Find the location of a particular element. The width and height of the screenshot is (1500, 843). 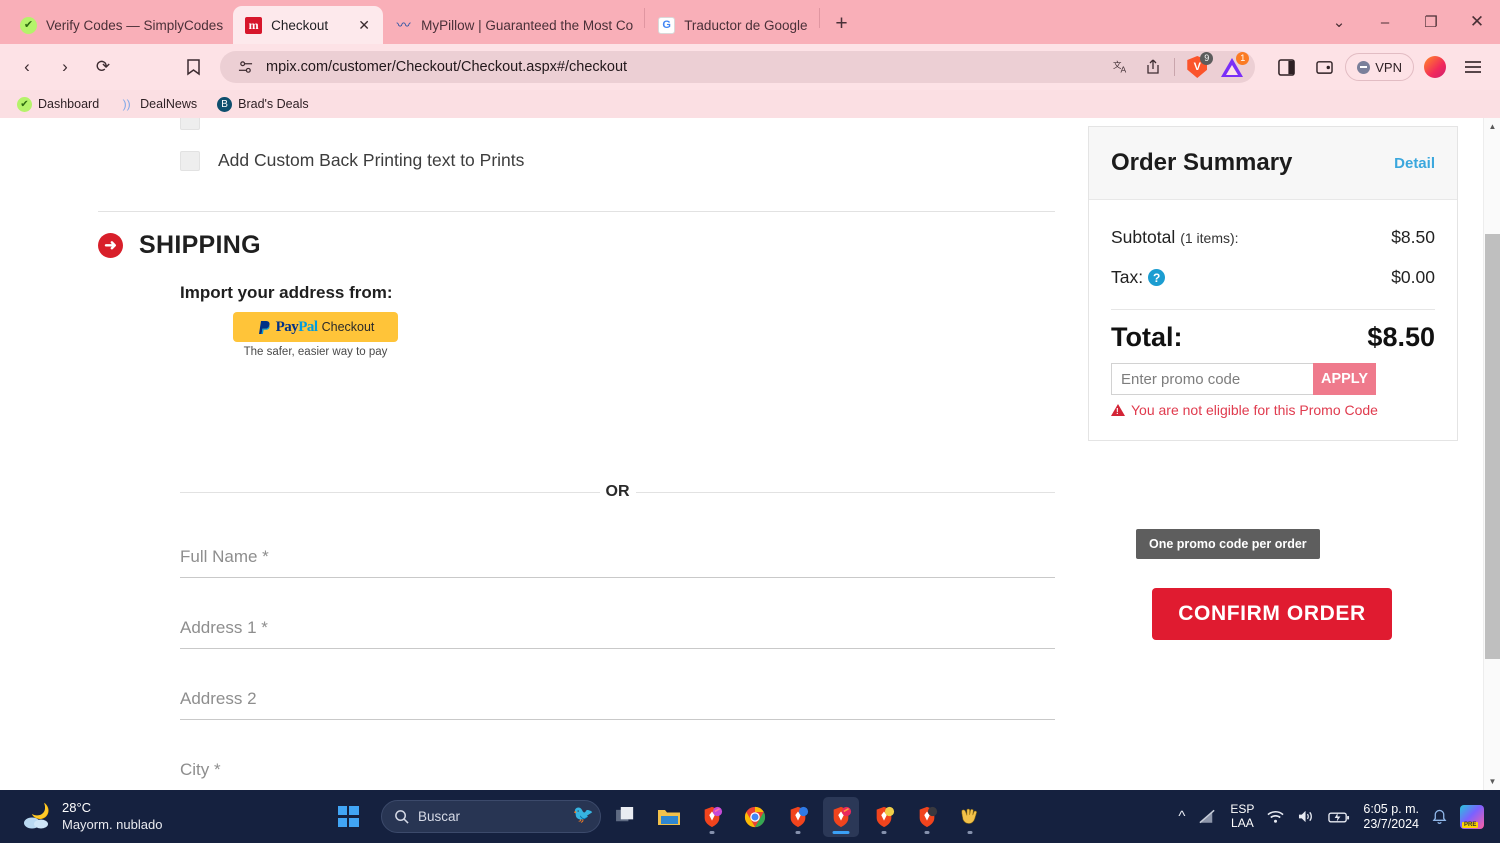

vertical-scrollbar: ▲ ▼ is located at coordinates (1491, 454).